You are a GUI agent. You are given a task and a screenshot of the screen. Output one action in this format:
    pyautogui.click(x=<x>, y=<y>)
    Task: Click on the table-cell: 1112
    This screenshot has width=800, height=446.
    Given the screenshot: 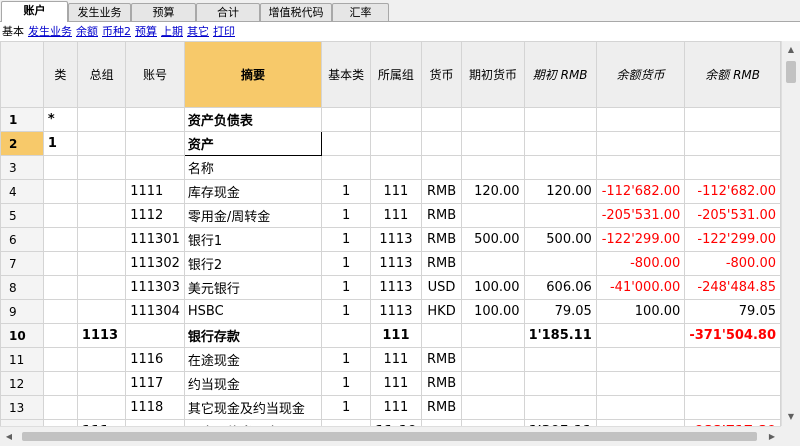 What is the action you would take?
    pyautogui.click(x=155, y=215)
    